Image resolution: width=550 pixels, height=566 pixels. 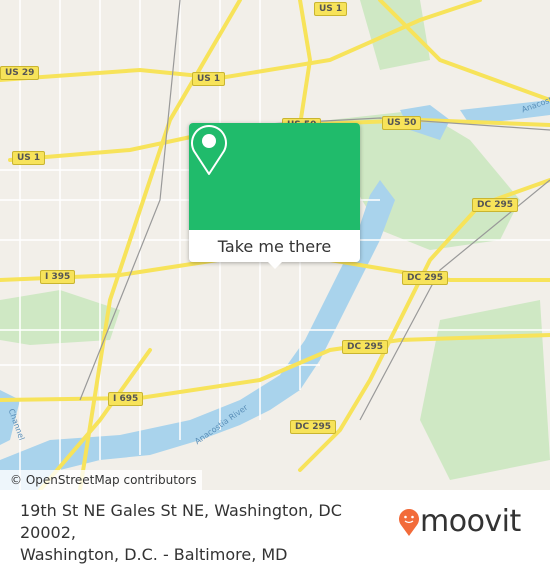 What do you see at coordinates (126, 399) in the screenshot?
I see `route-shield: I 695` at bounding box center [126, 399].